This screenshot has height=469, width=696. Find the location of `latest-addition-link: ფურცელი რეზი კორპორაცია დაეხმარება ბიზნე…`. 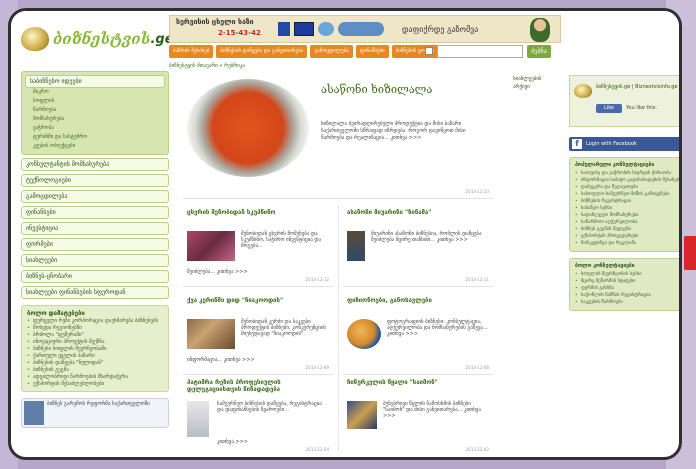

latest-addition-link: ფურცელი რეზი კორპორაცია დაეხმარება ბიზნე… is located at coordinates (95, 321).